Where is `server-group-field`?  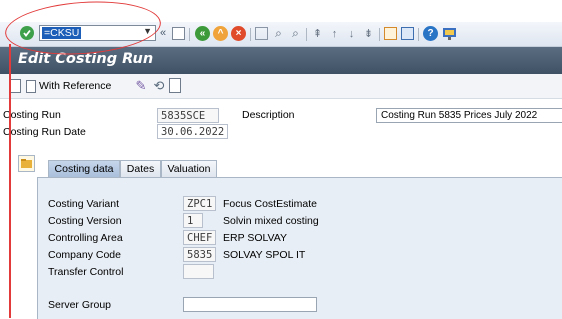
server-group-field is located at coordinates (250, 304).